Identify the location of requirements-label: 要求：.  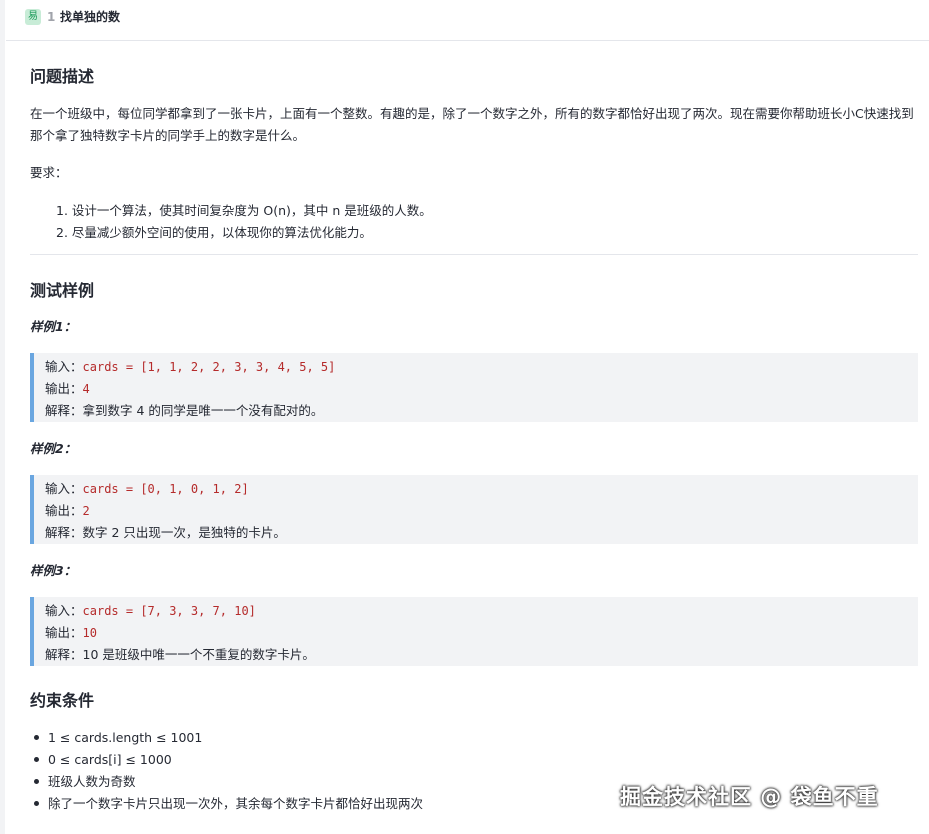
(49, 172).